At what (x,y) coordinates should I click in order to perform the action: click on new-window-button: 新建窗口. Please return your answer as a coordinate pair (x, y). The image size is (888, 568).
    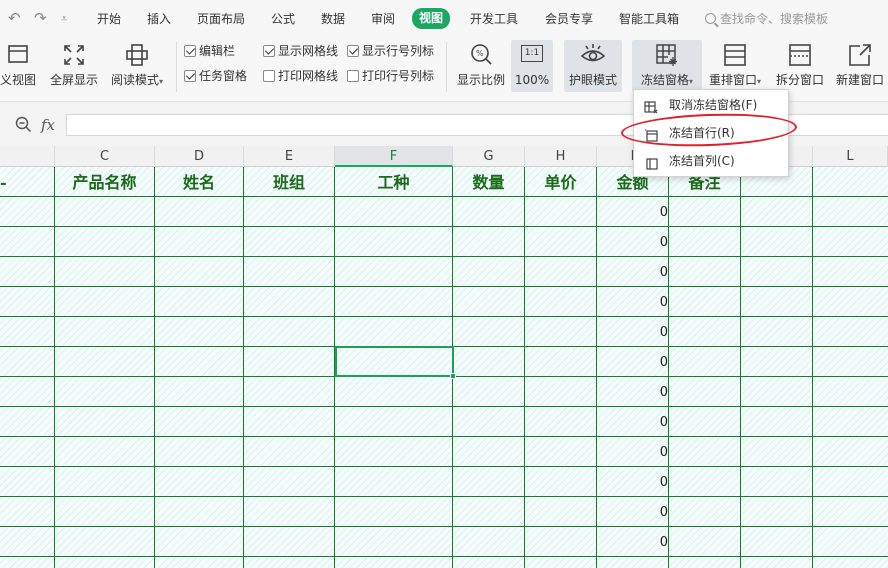
    Looking at the image, I should click on (860, 66).